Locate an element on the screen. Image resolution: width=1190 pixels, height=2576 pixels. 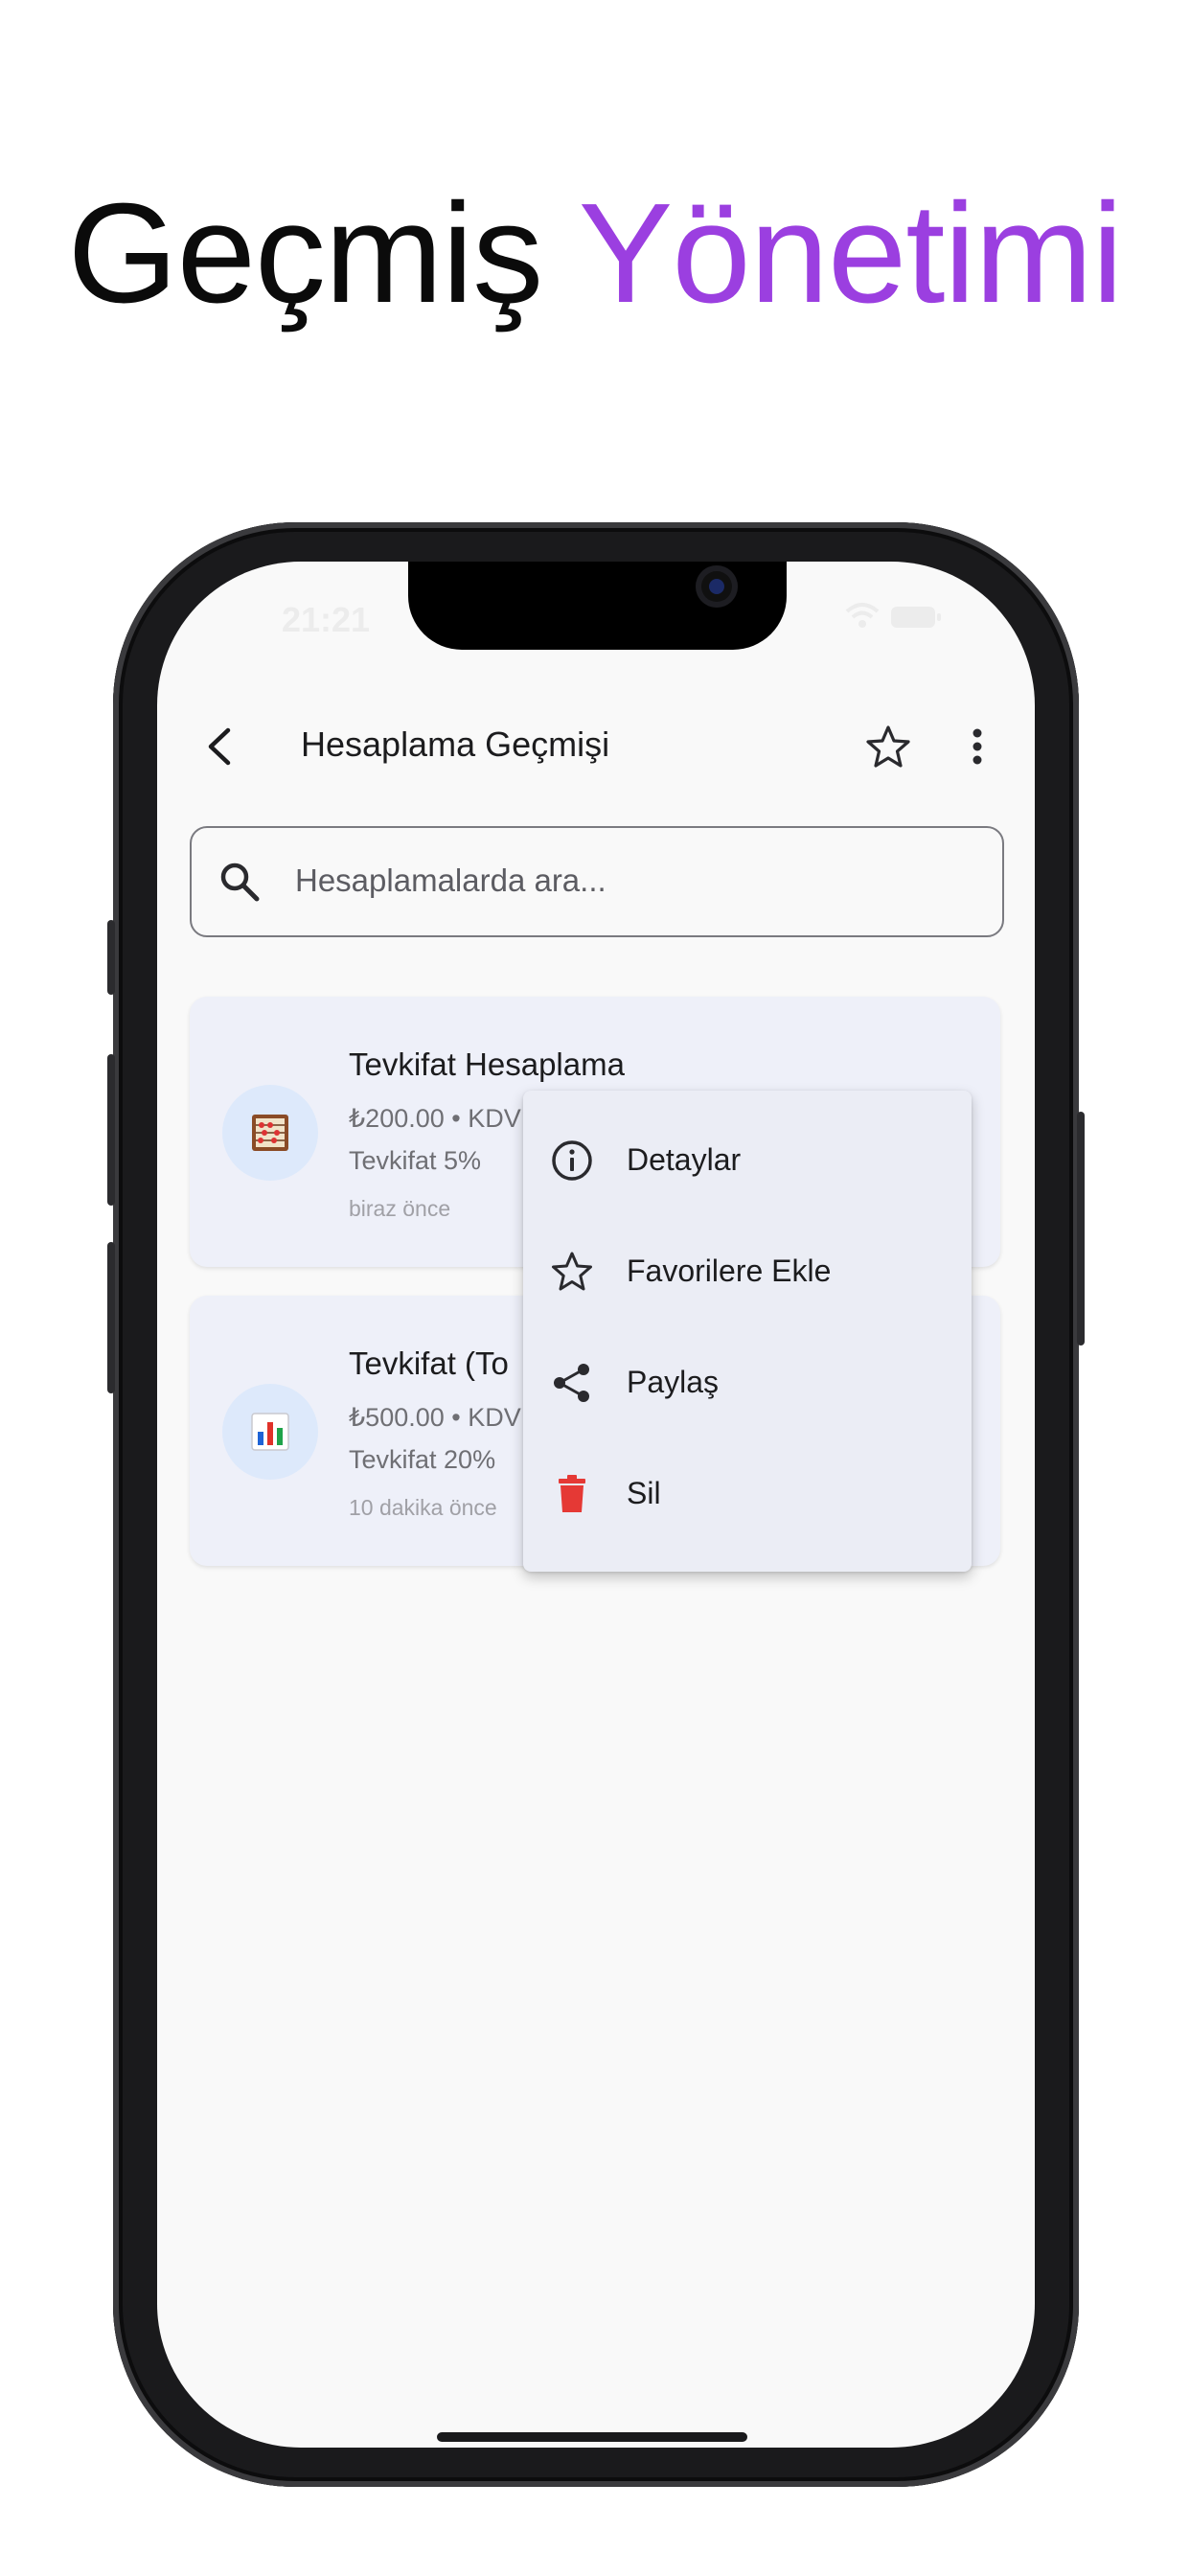
search-input is located at coordinates (631, 880).